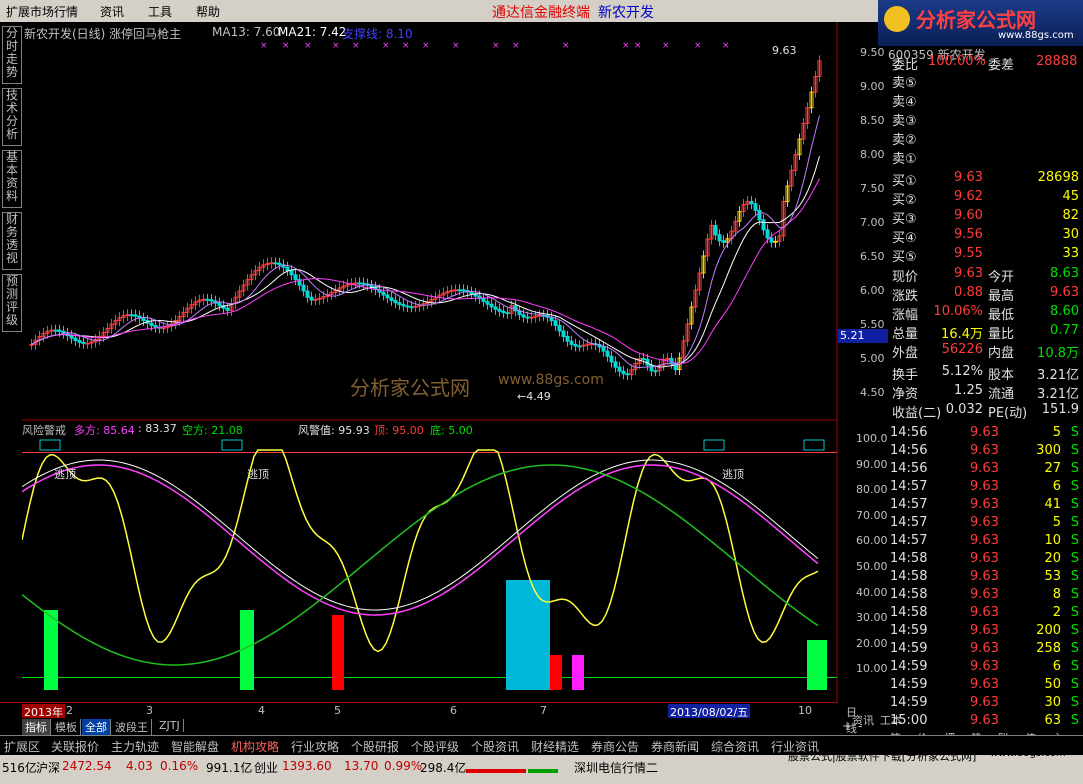 The width and height of the screenshot is (1083, 784). I want to click on quote-value: 0.88, so click(968, 292).